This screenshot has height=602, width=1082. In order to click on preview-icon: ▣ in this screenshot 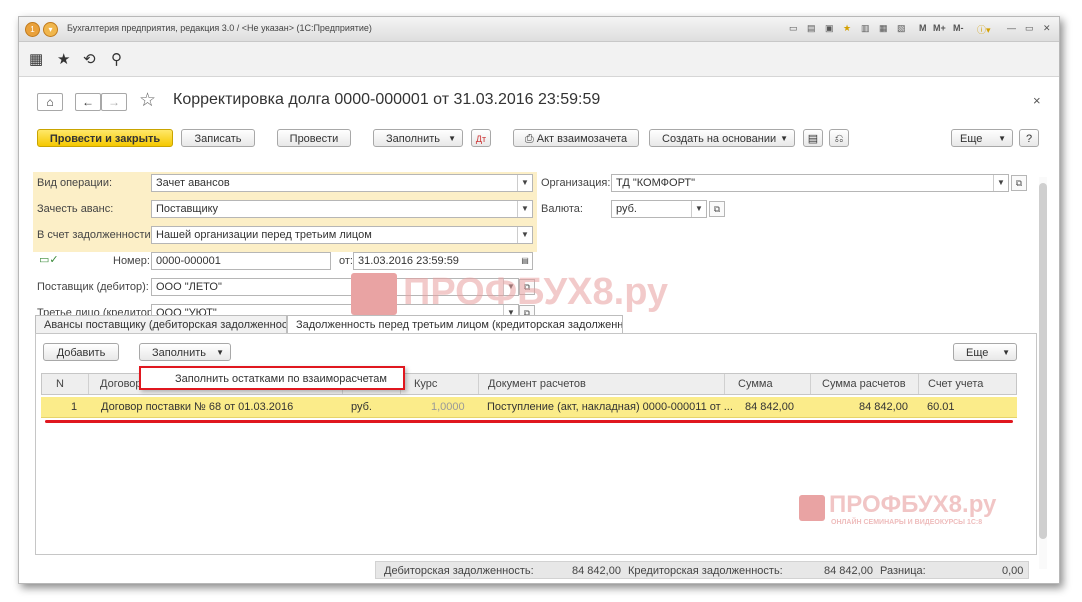, I will do `click(829, 28)`.